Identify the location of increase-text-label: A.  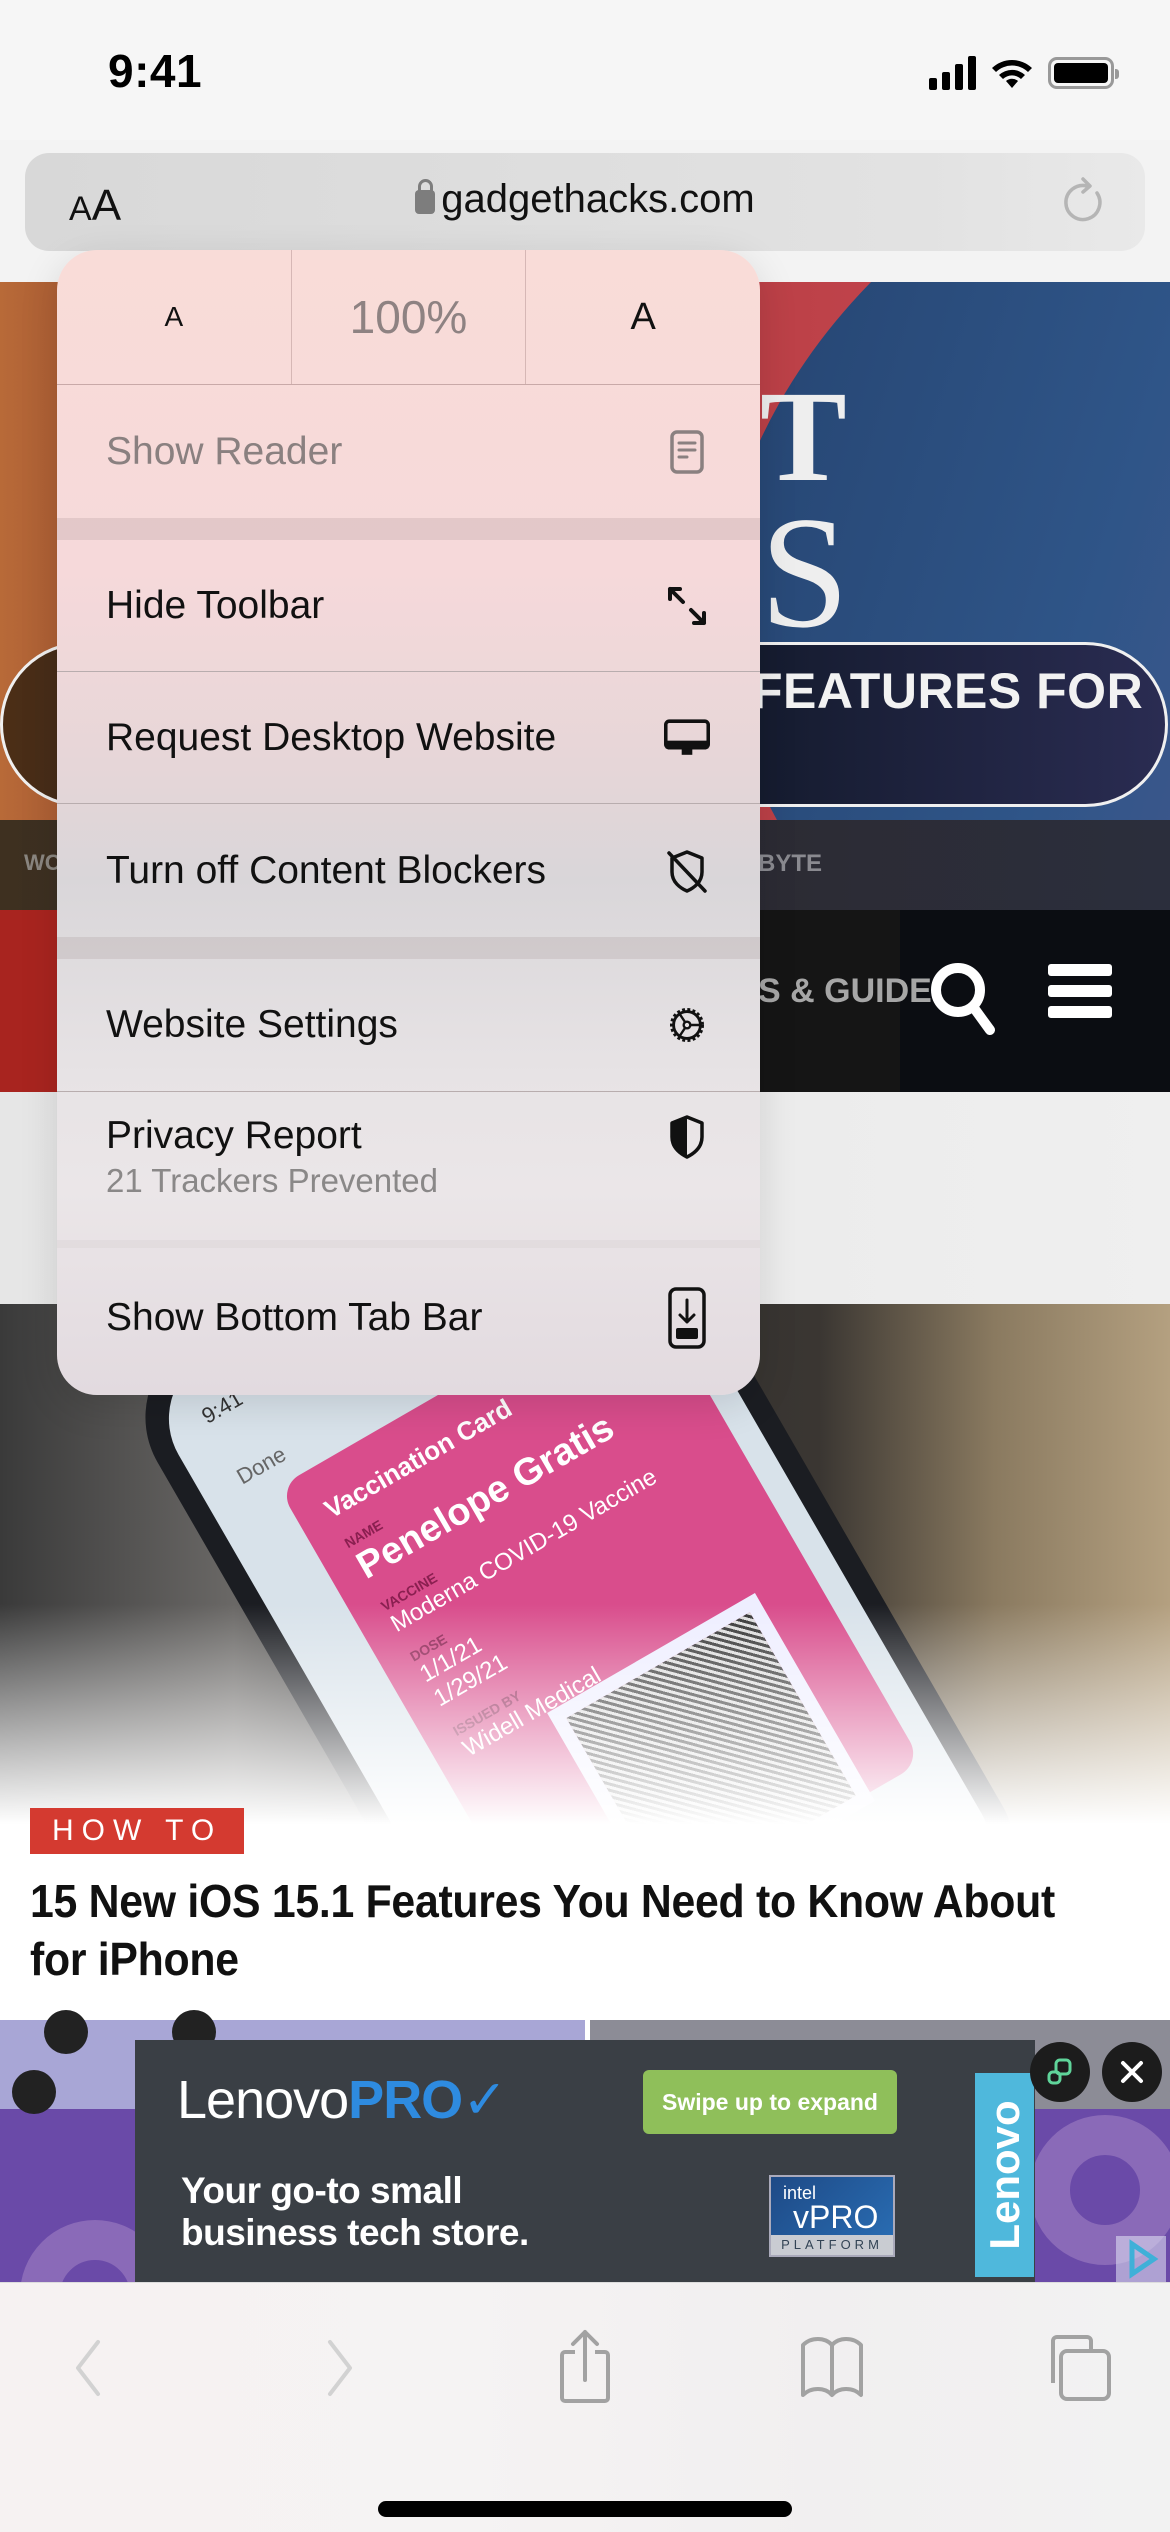
(643, 316).